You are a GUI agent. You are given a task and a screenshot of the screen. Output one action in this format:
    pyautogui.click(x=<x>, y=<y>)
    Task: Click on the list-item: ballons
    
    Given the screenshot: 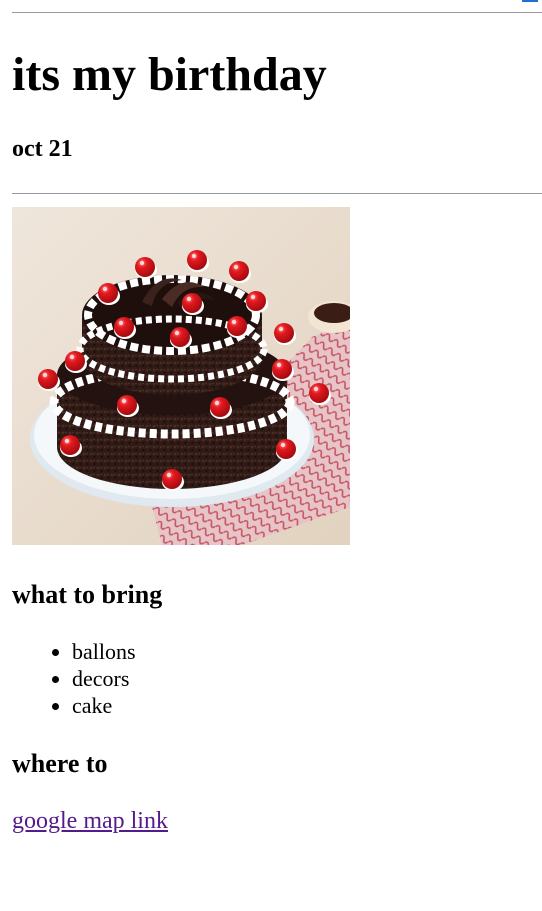 What is the action you would take?
    pyautogui.click(x=104, y=651)
    